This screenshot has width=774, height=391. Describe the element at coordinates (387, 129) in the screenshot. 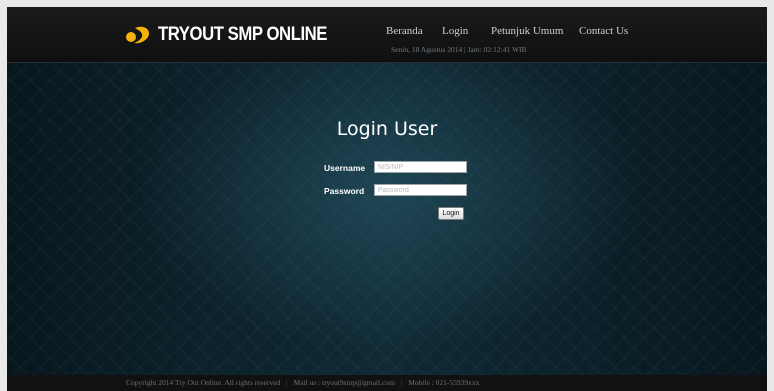

I see `page-title: Login User` at that location.